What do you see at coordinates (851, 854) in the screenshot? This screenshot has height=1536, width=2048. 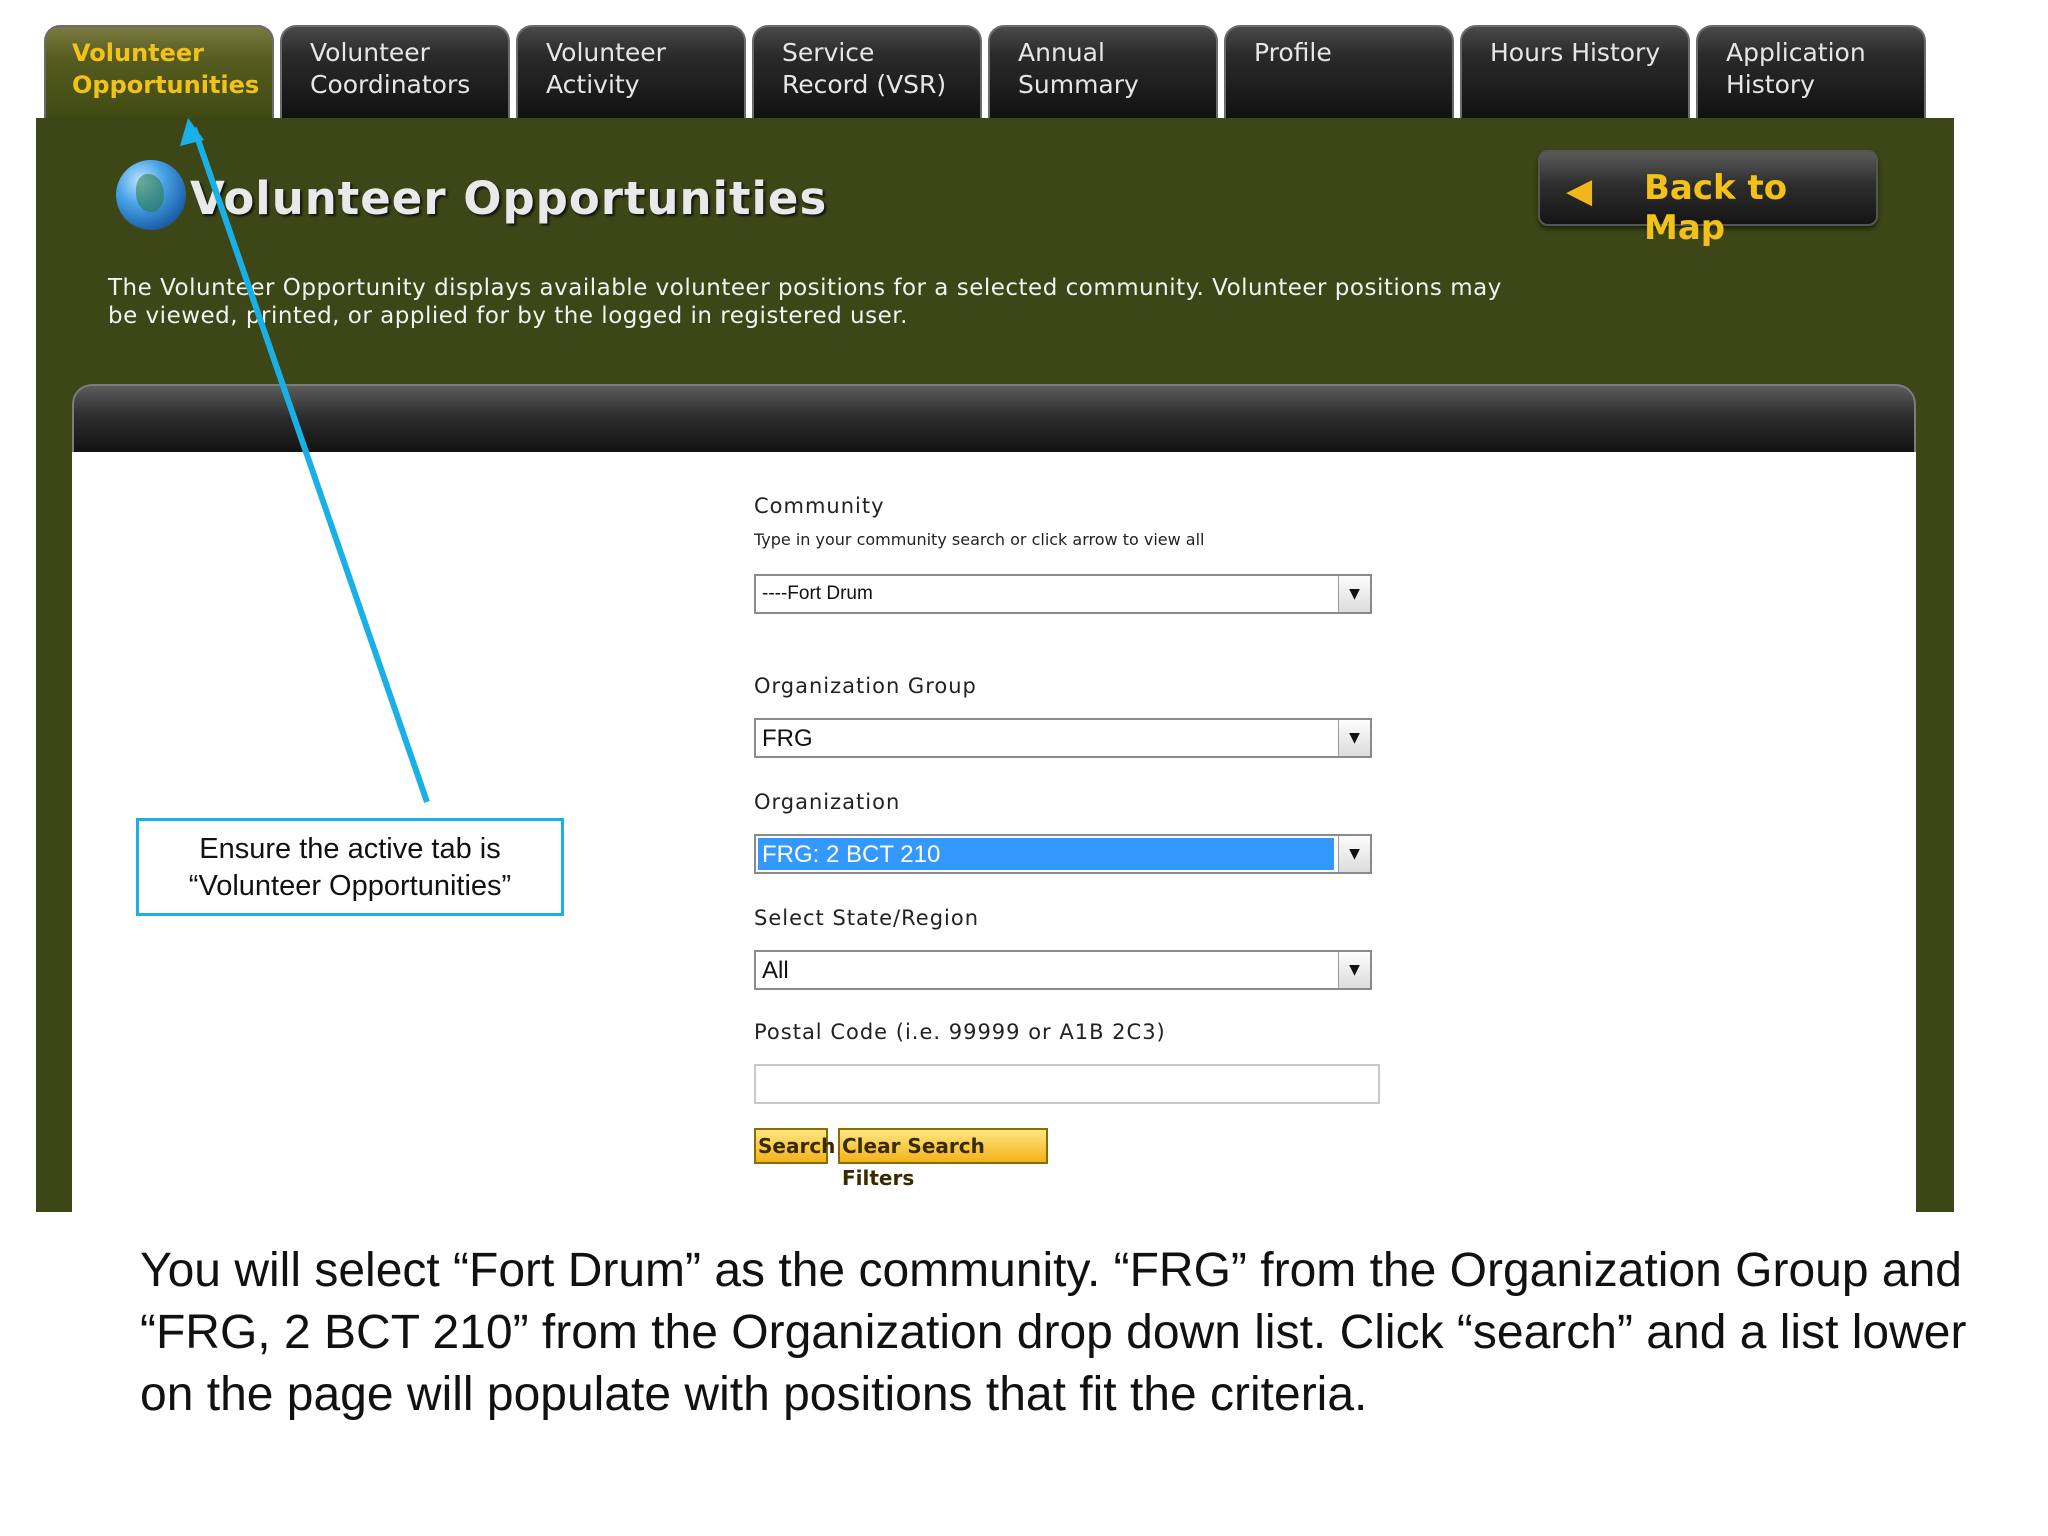 I see `organization-value: FRG: 2 BCT 210` at bounding box center [851, 854].